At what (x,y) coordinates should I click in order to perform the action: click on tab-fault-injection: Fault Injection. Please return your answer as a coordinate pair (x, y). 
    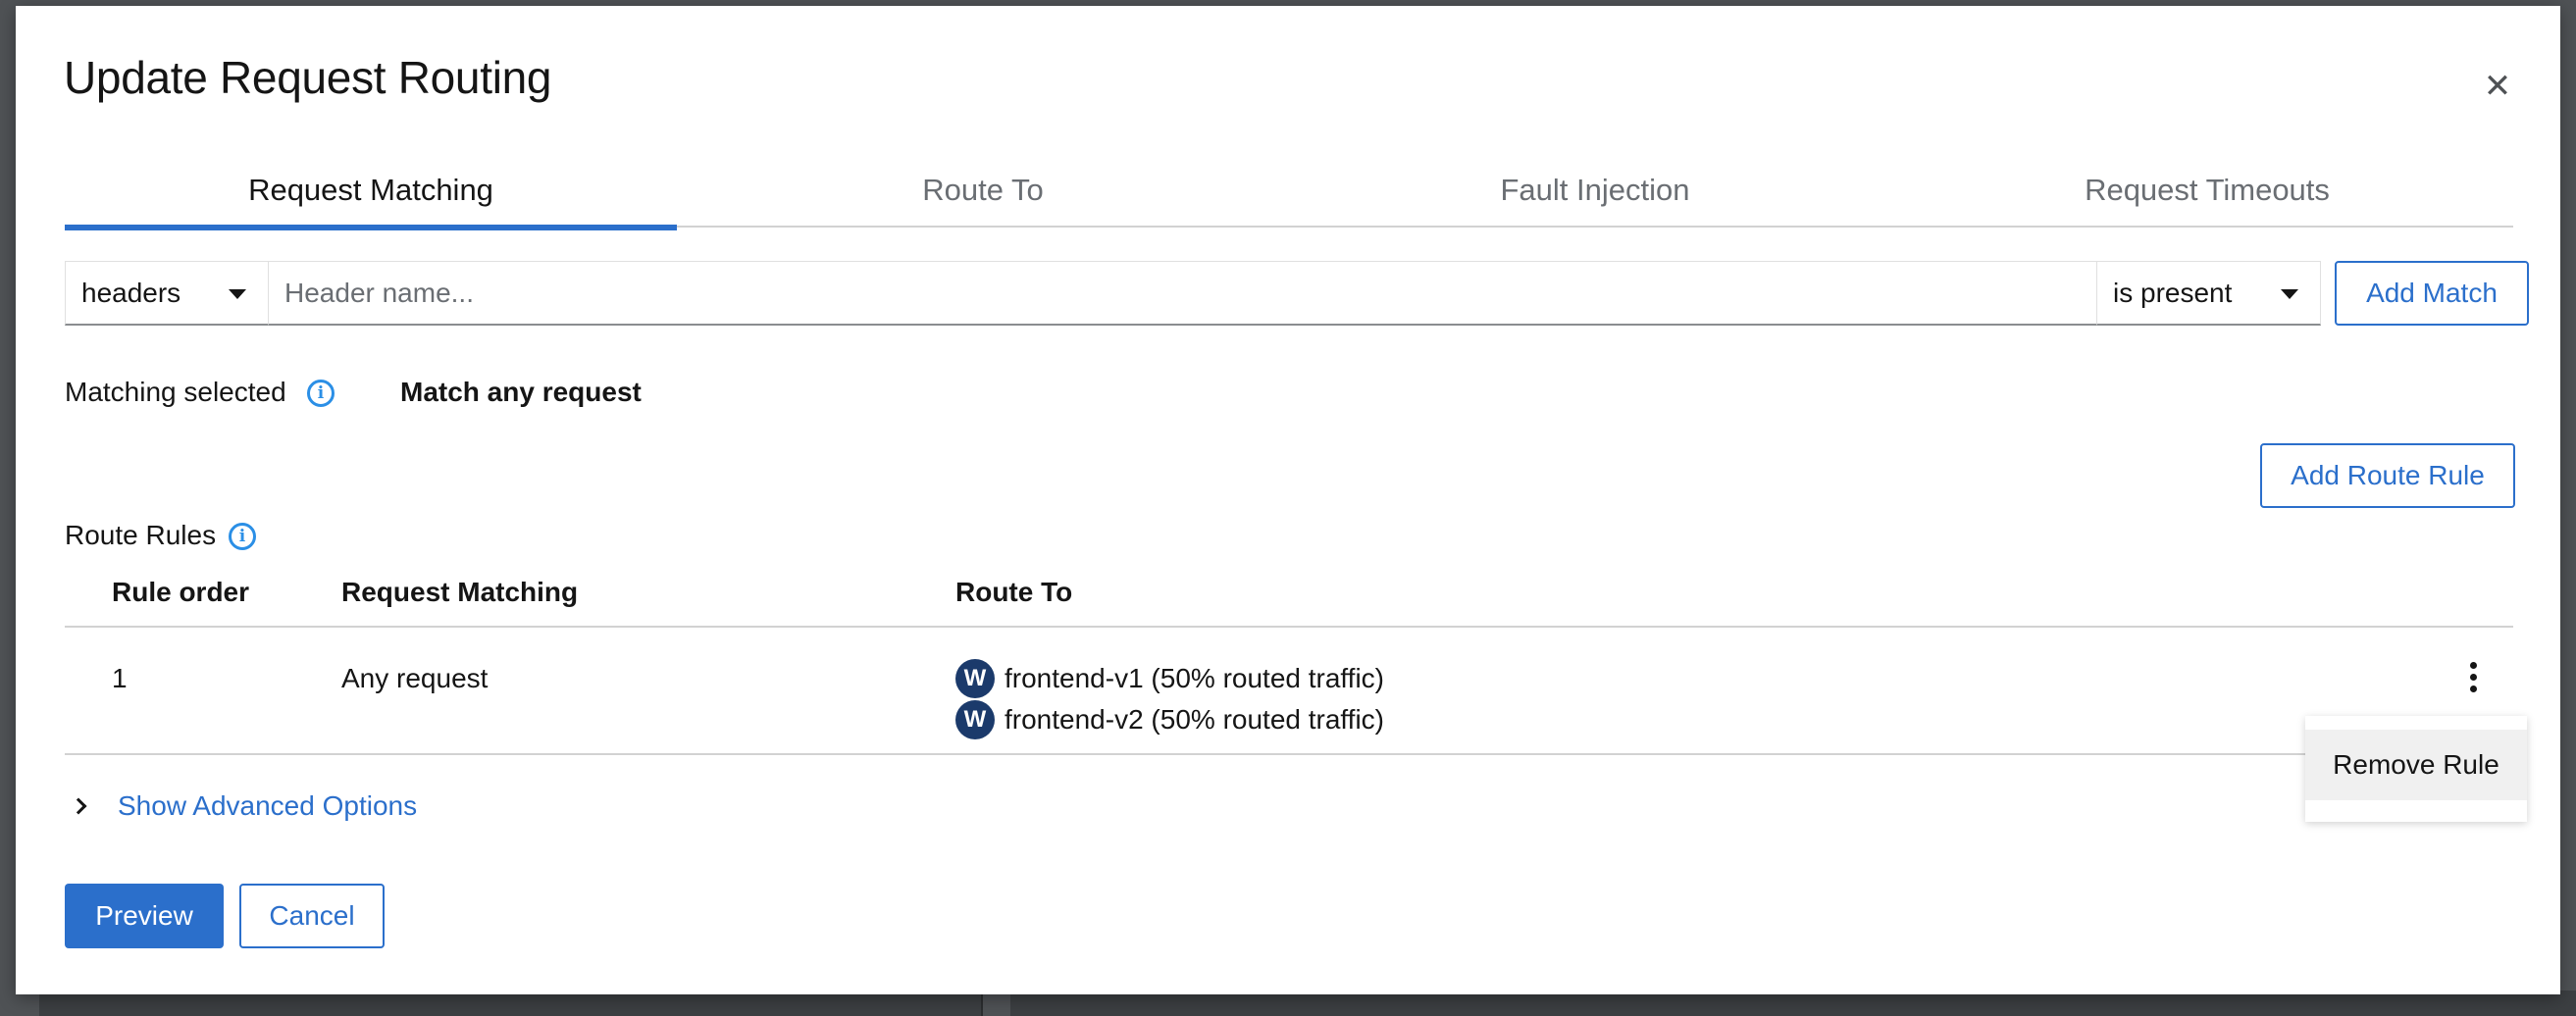
    Looking at the image, I should click on (1595, 190).